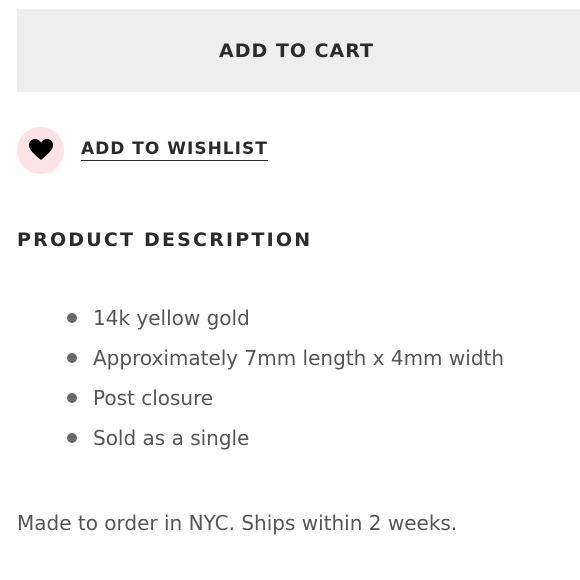  I want to click on list-item: Approximately 7mm length x 4mm width, so click(252, 358).